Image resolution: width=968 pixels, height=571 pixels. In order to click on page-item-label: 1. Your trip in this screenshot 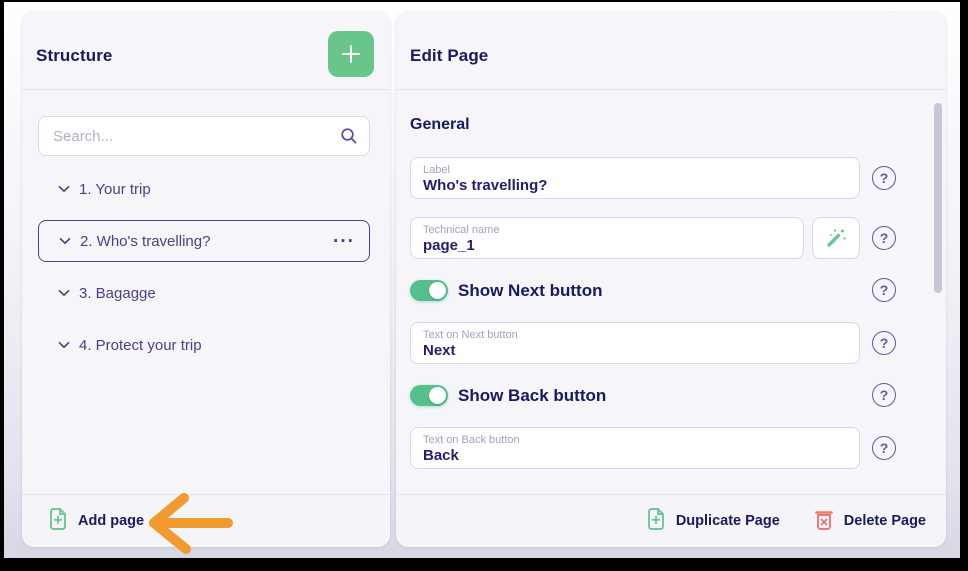, I will do `click(115, 189)`.